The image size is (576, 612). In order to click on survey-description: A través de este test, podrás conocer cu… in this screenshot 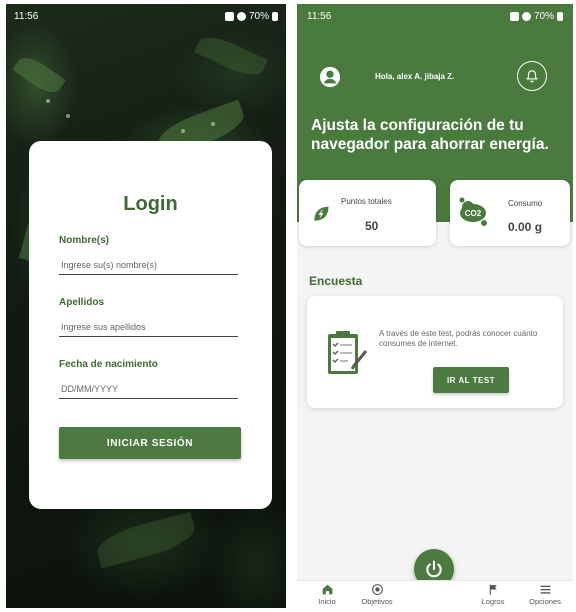, I will do `click(458, 338)`.